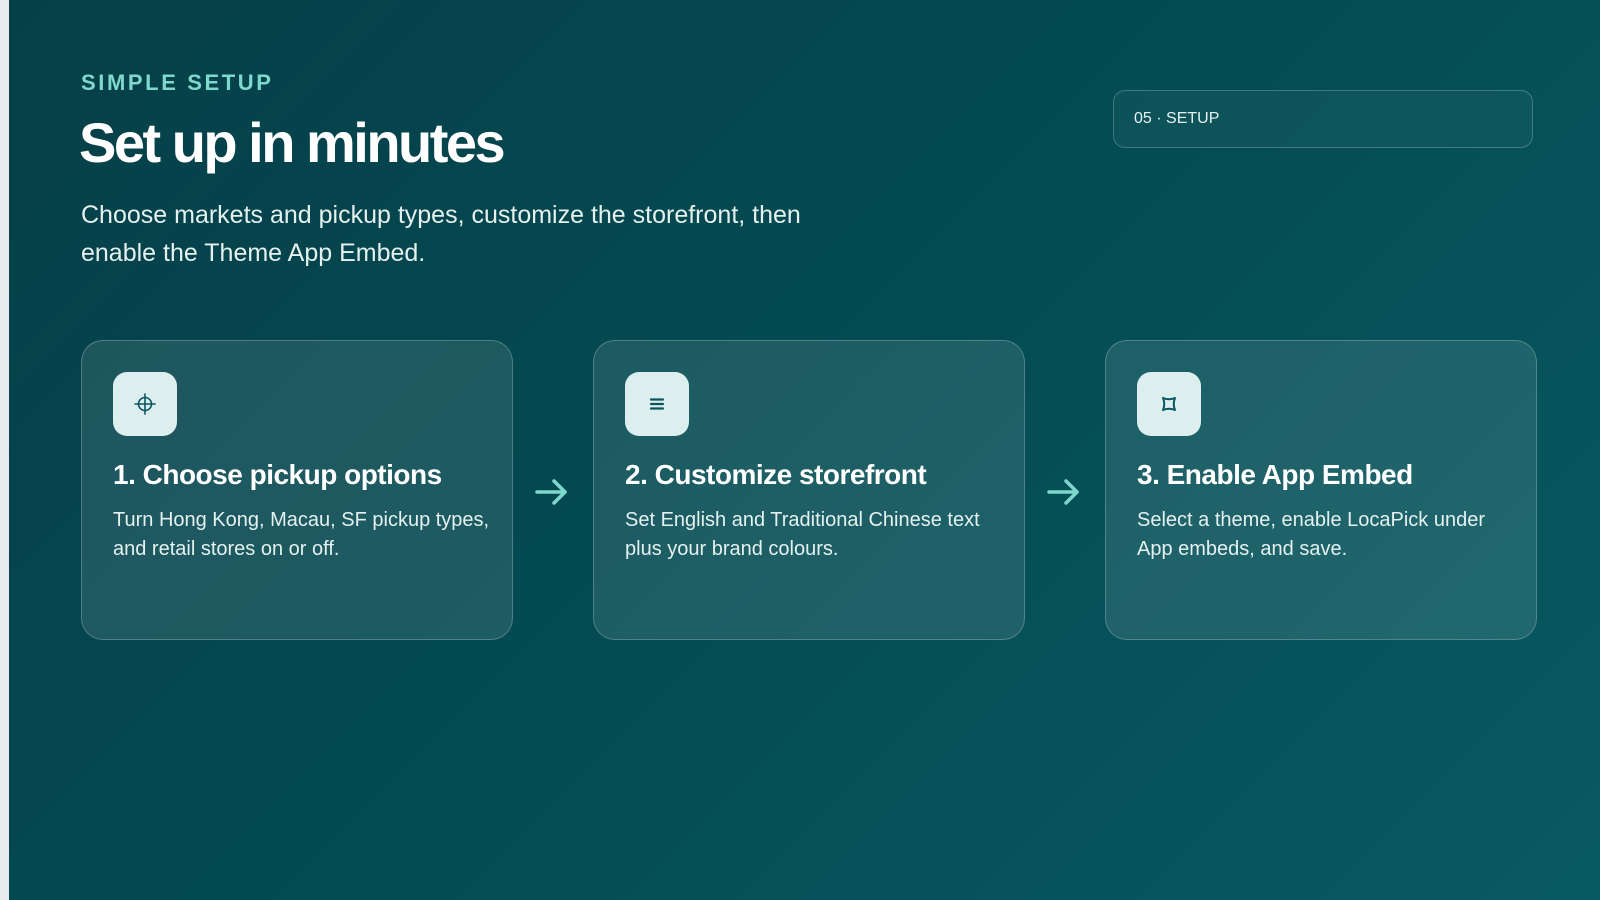  Describe the element at coordinates (145, 404) in the screenshot. I see `crosshair-icon` at that location.